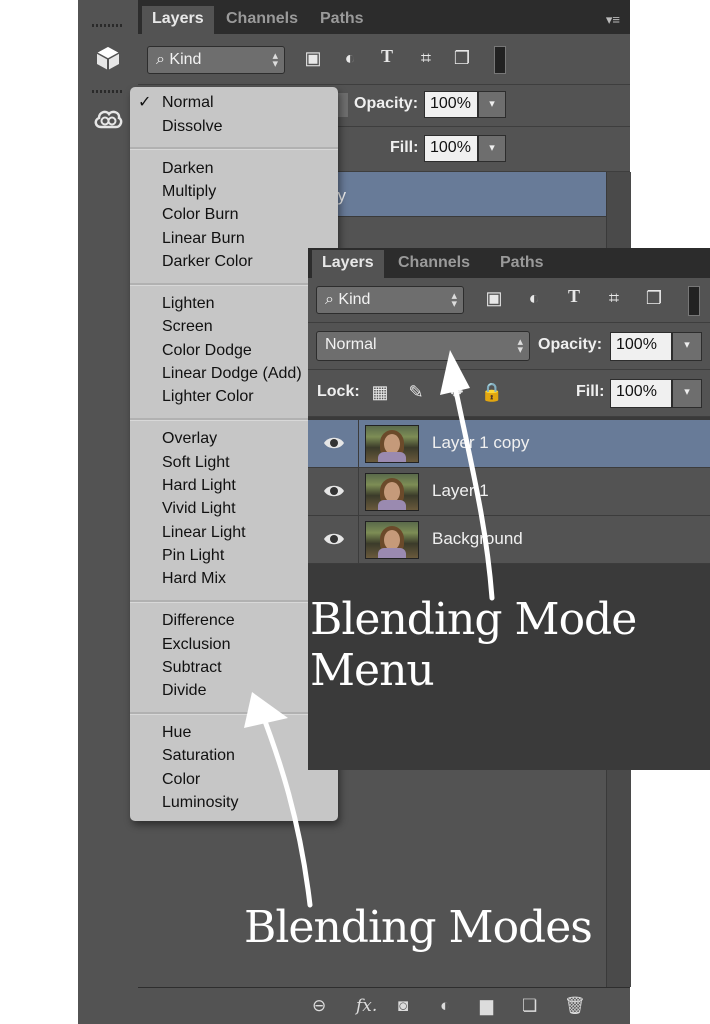  What do you see at coordinates (285, 806) in the screenshot?
I see `arrow-to-menu` at bounding box center [285, 806].